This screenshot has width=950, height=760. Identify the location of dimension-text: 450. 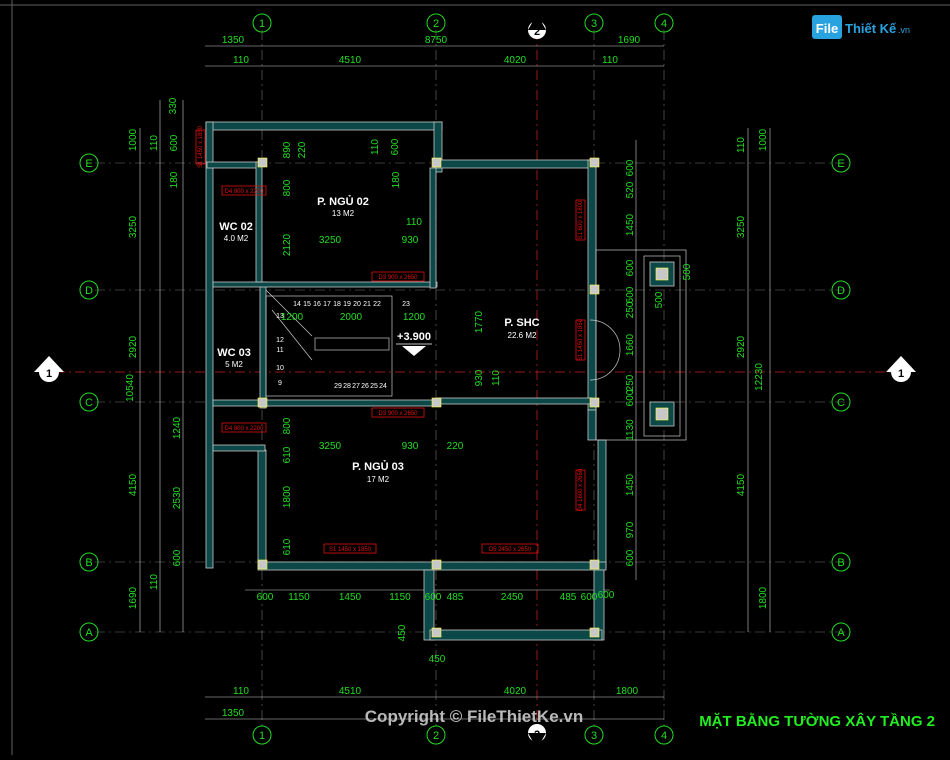
(437, 659).